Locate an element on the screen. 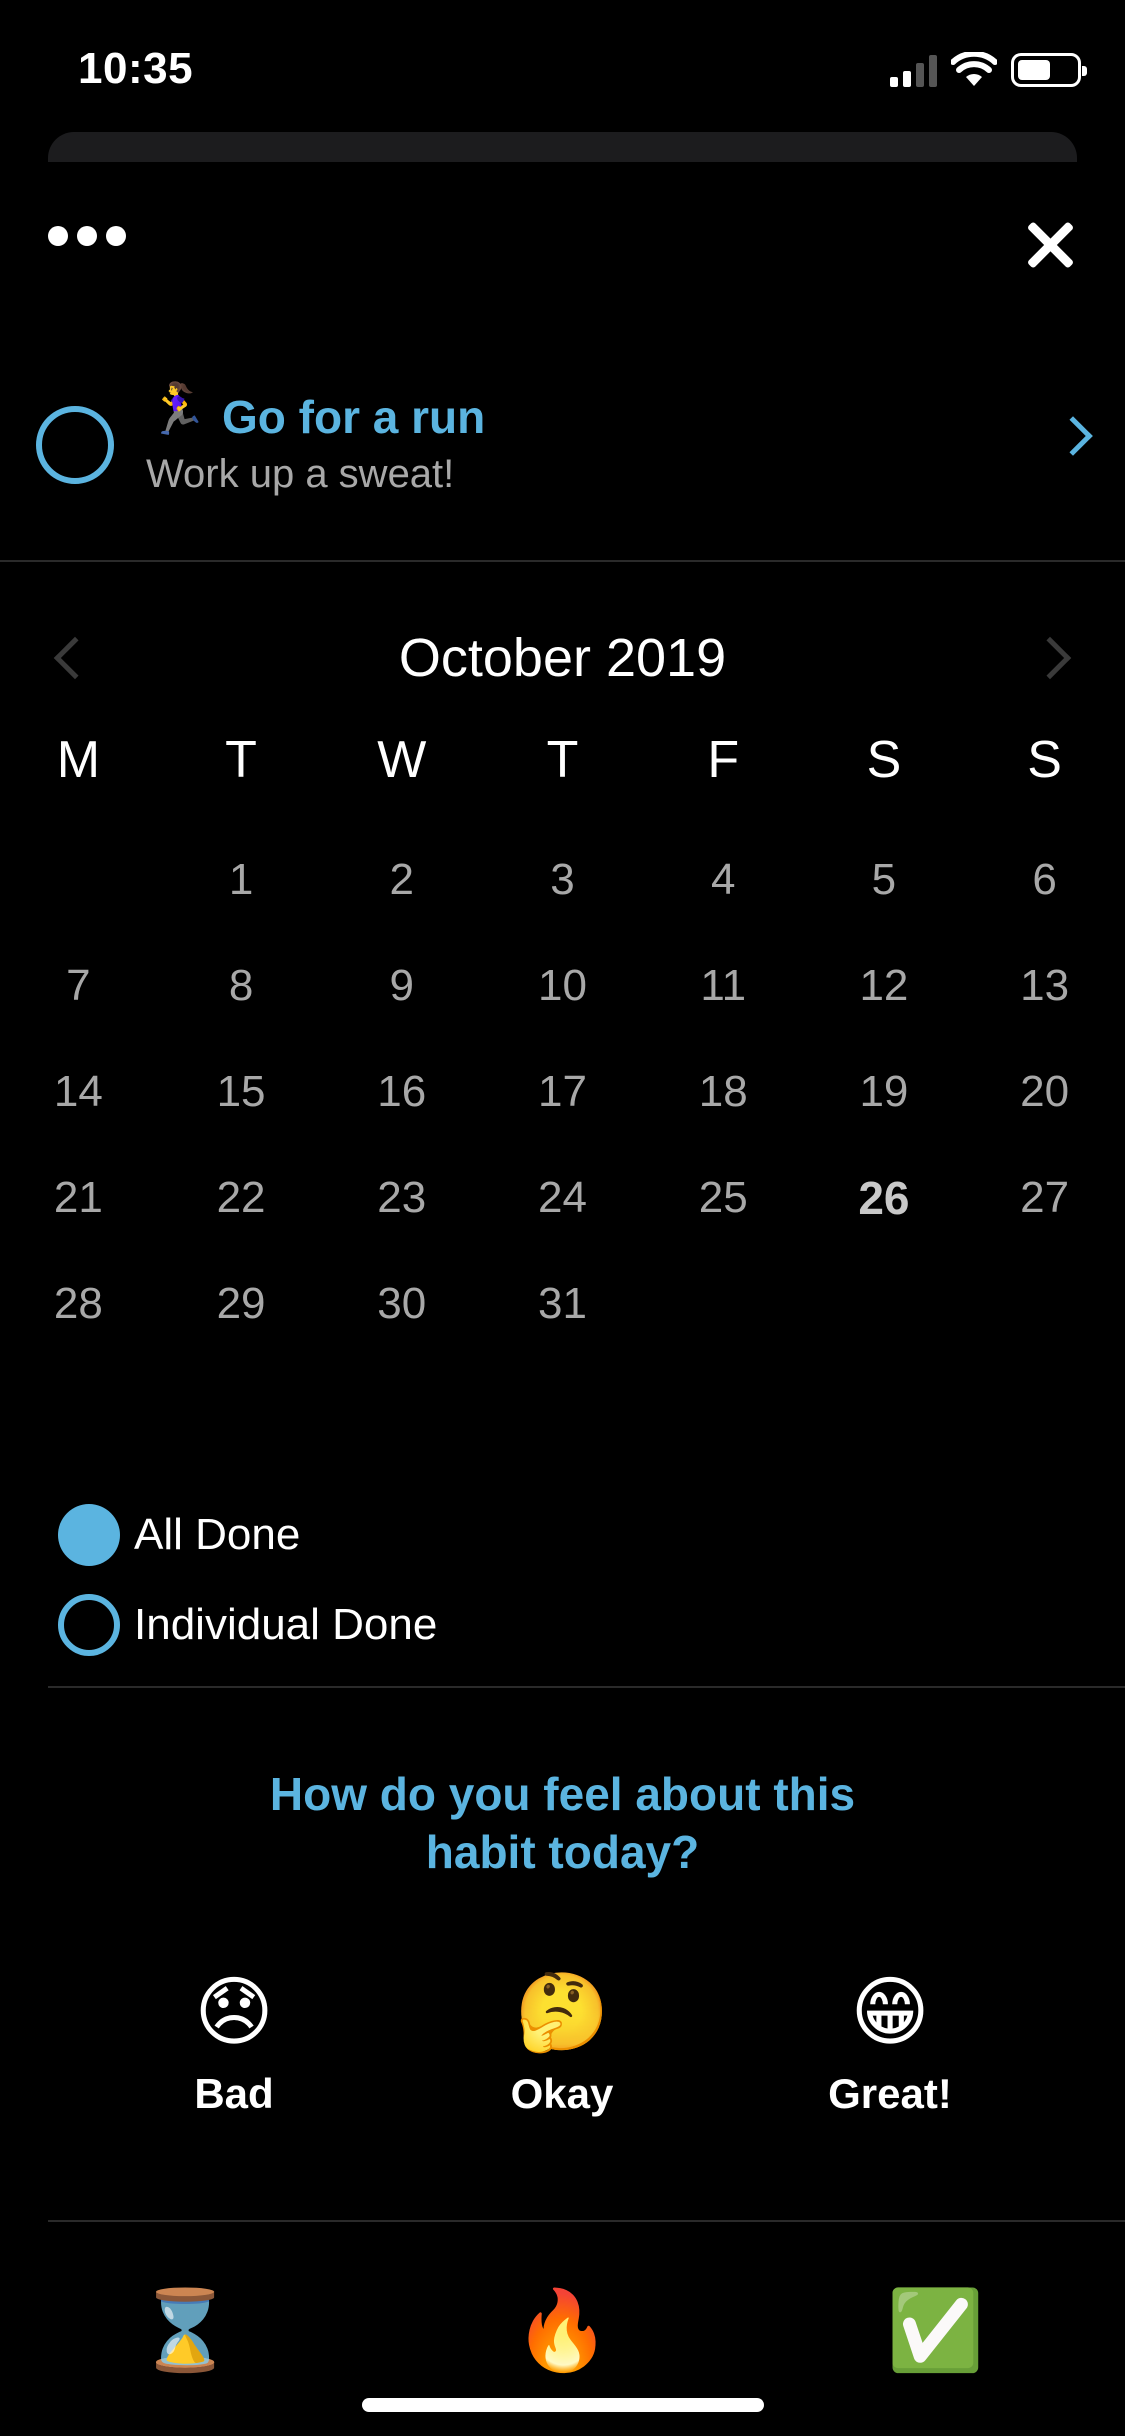  calendar-day: 30 is located at coordinates (401, 1327).